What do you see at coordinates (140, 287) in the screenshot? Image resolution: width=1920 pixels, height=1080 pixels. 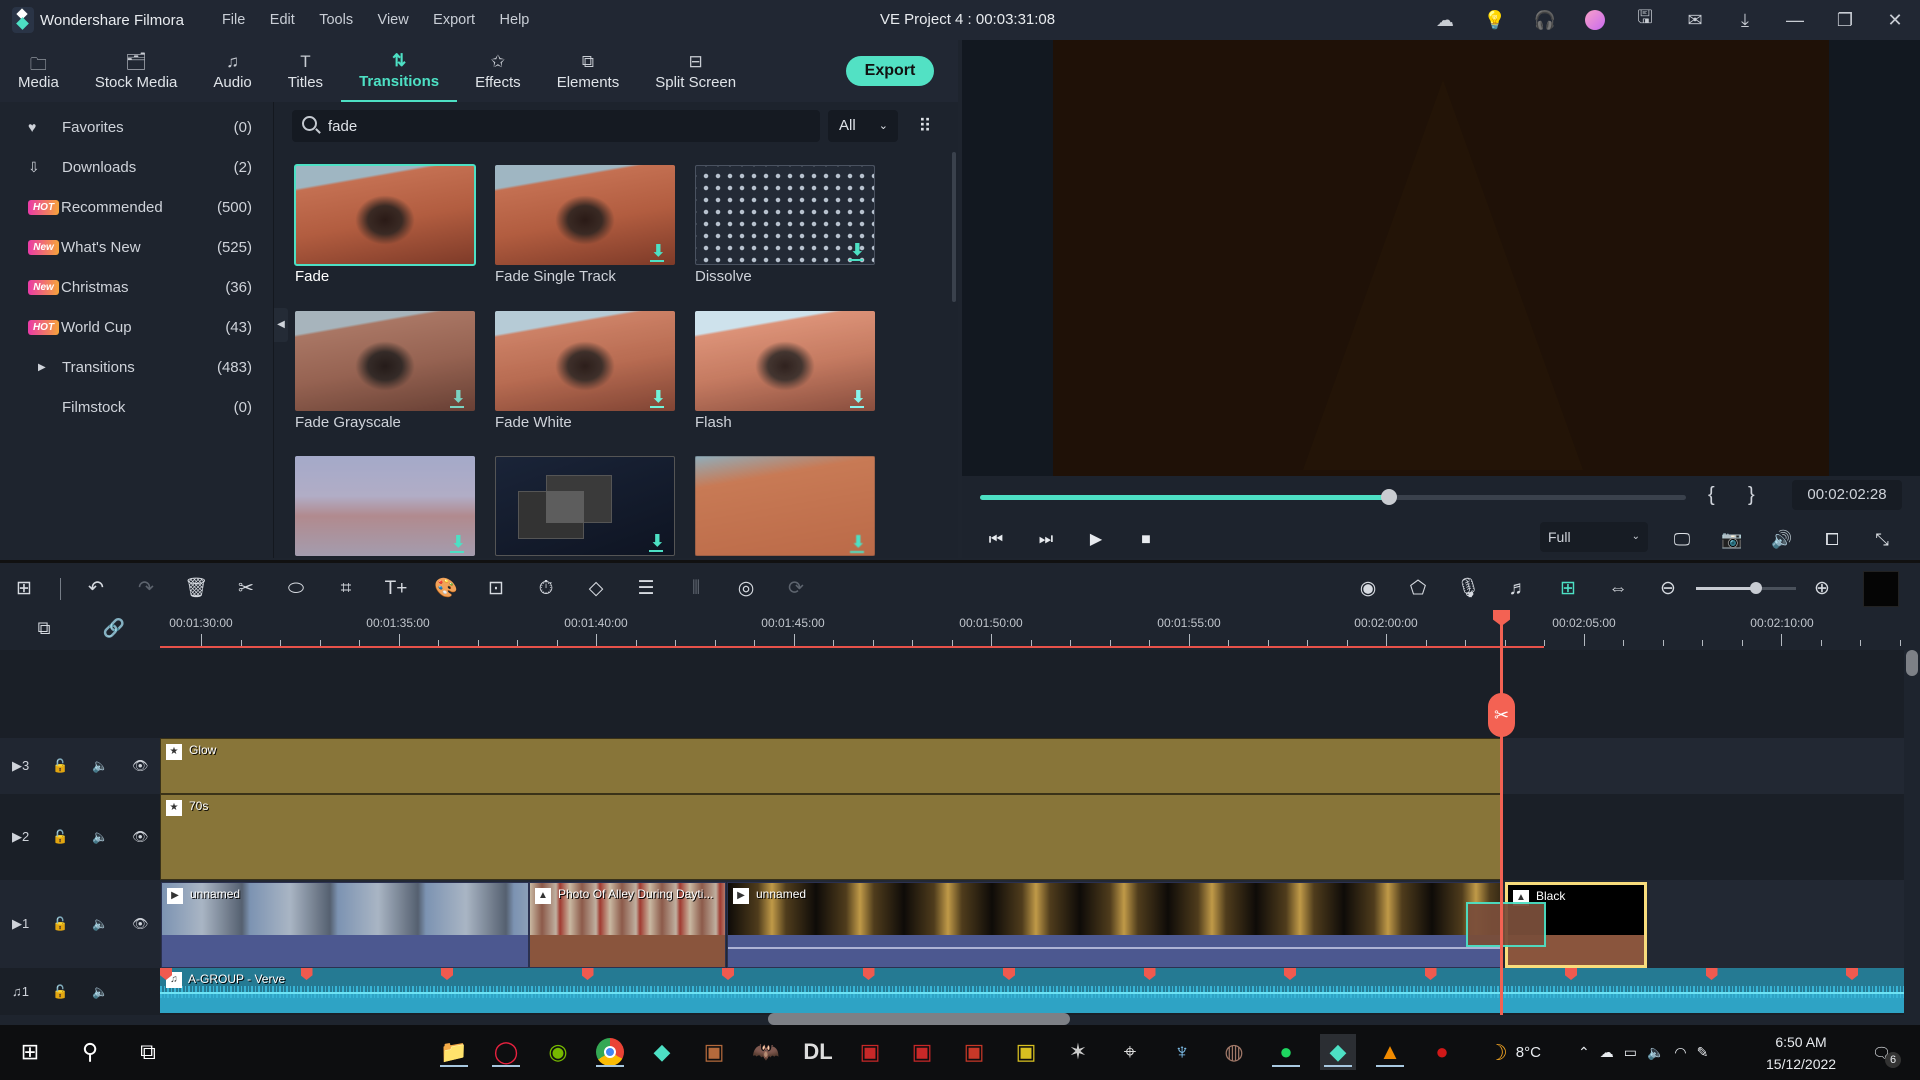 I see `sidebar-item-christmas: New Christmas (36)` at bounding box center [140, 287].